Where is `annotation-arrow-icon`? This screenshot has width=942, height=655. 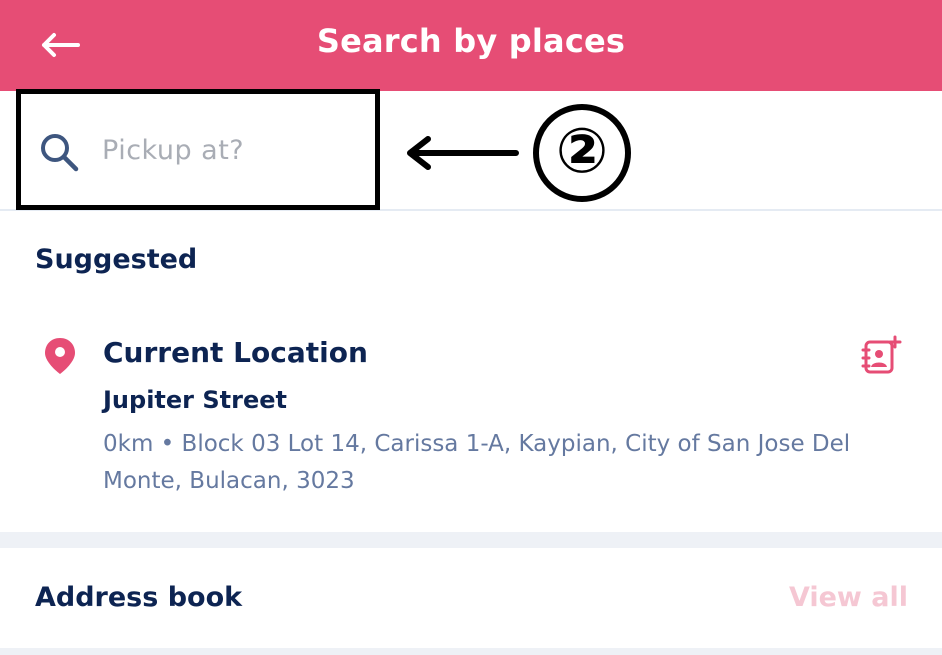
annotation-arrow-icon is located at coordinates (463, 153).